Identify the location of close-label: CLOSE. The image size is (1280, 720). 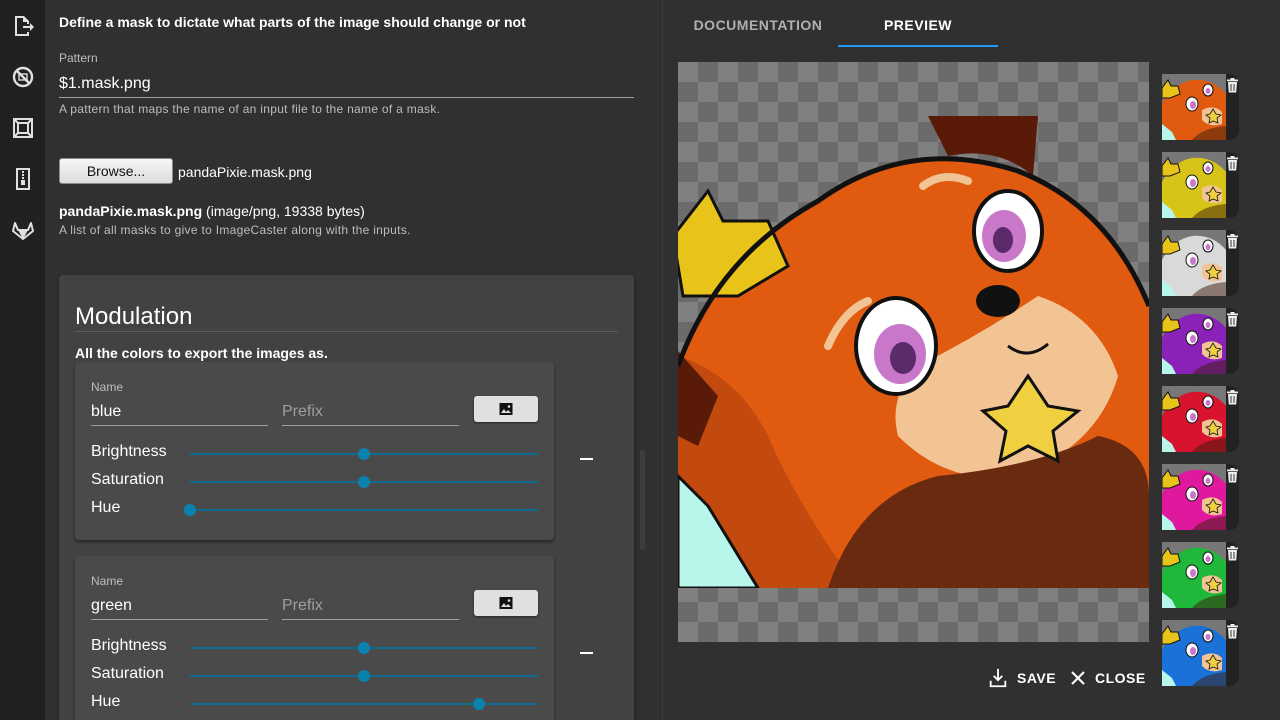
(1120, 678).